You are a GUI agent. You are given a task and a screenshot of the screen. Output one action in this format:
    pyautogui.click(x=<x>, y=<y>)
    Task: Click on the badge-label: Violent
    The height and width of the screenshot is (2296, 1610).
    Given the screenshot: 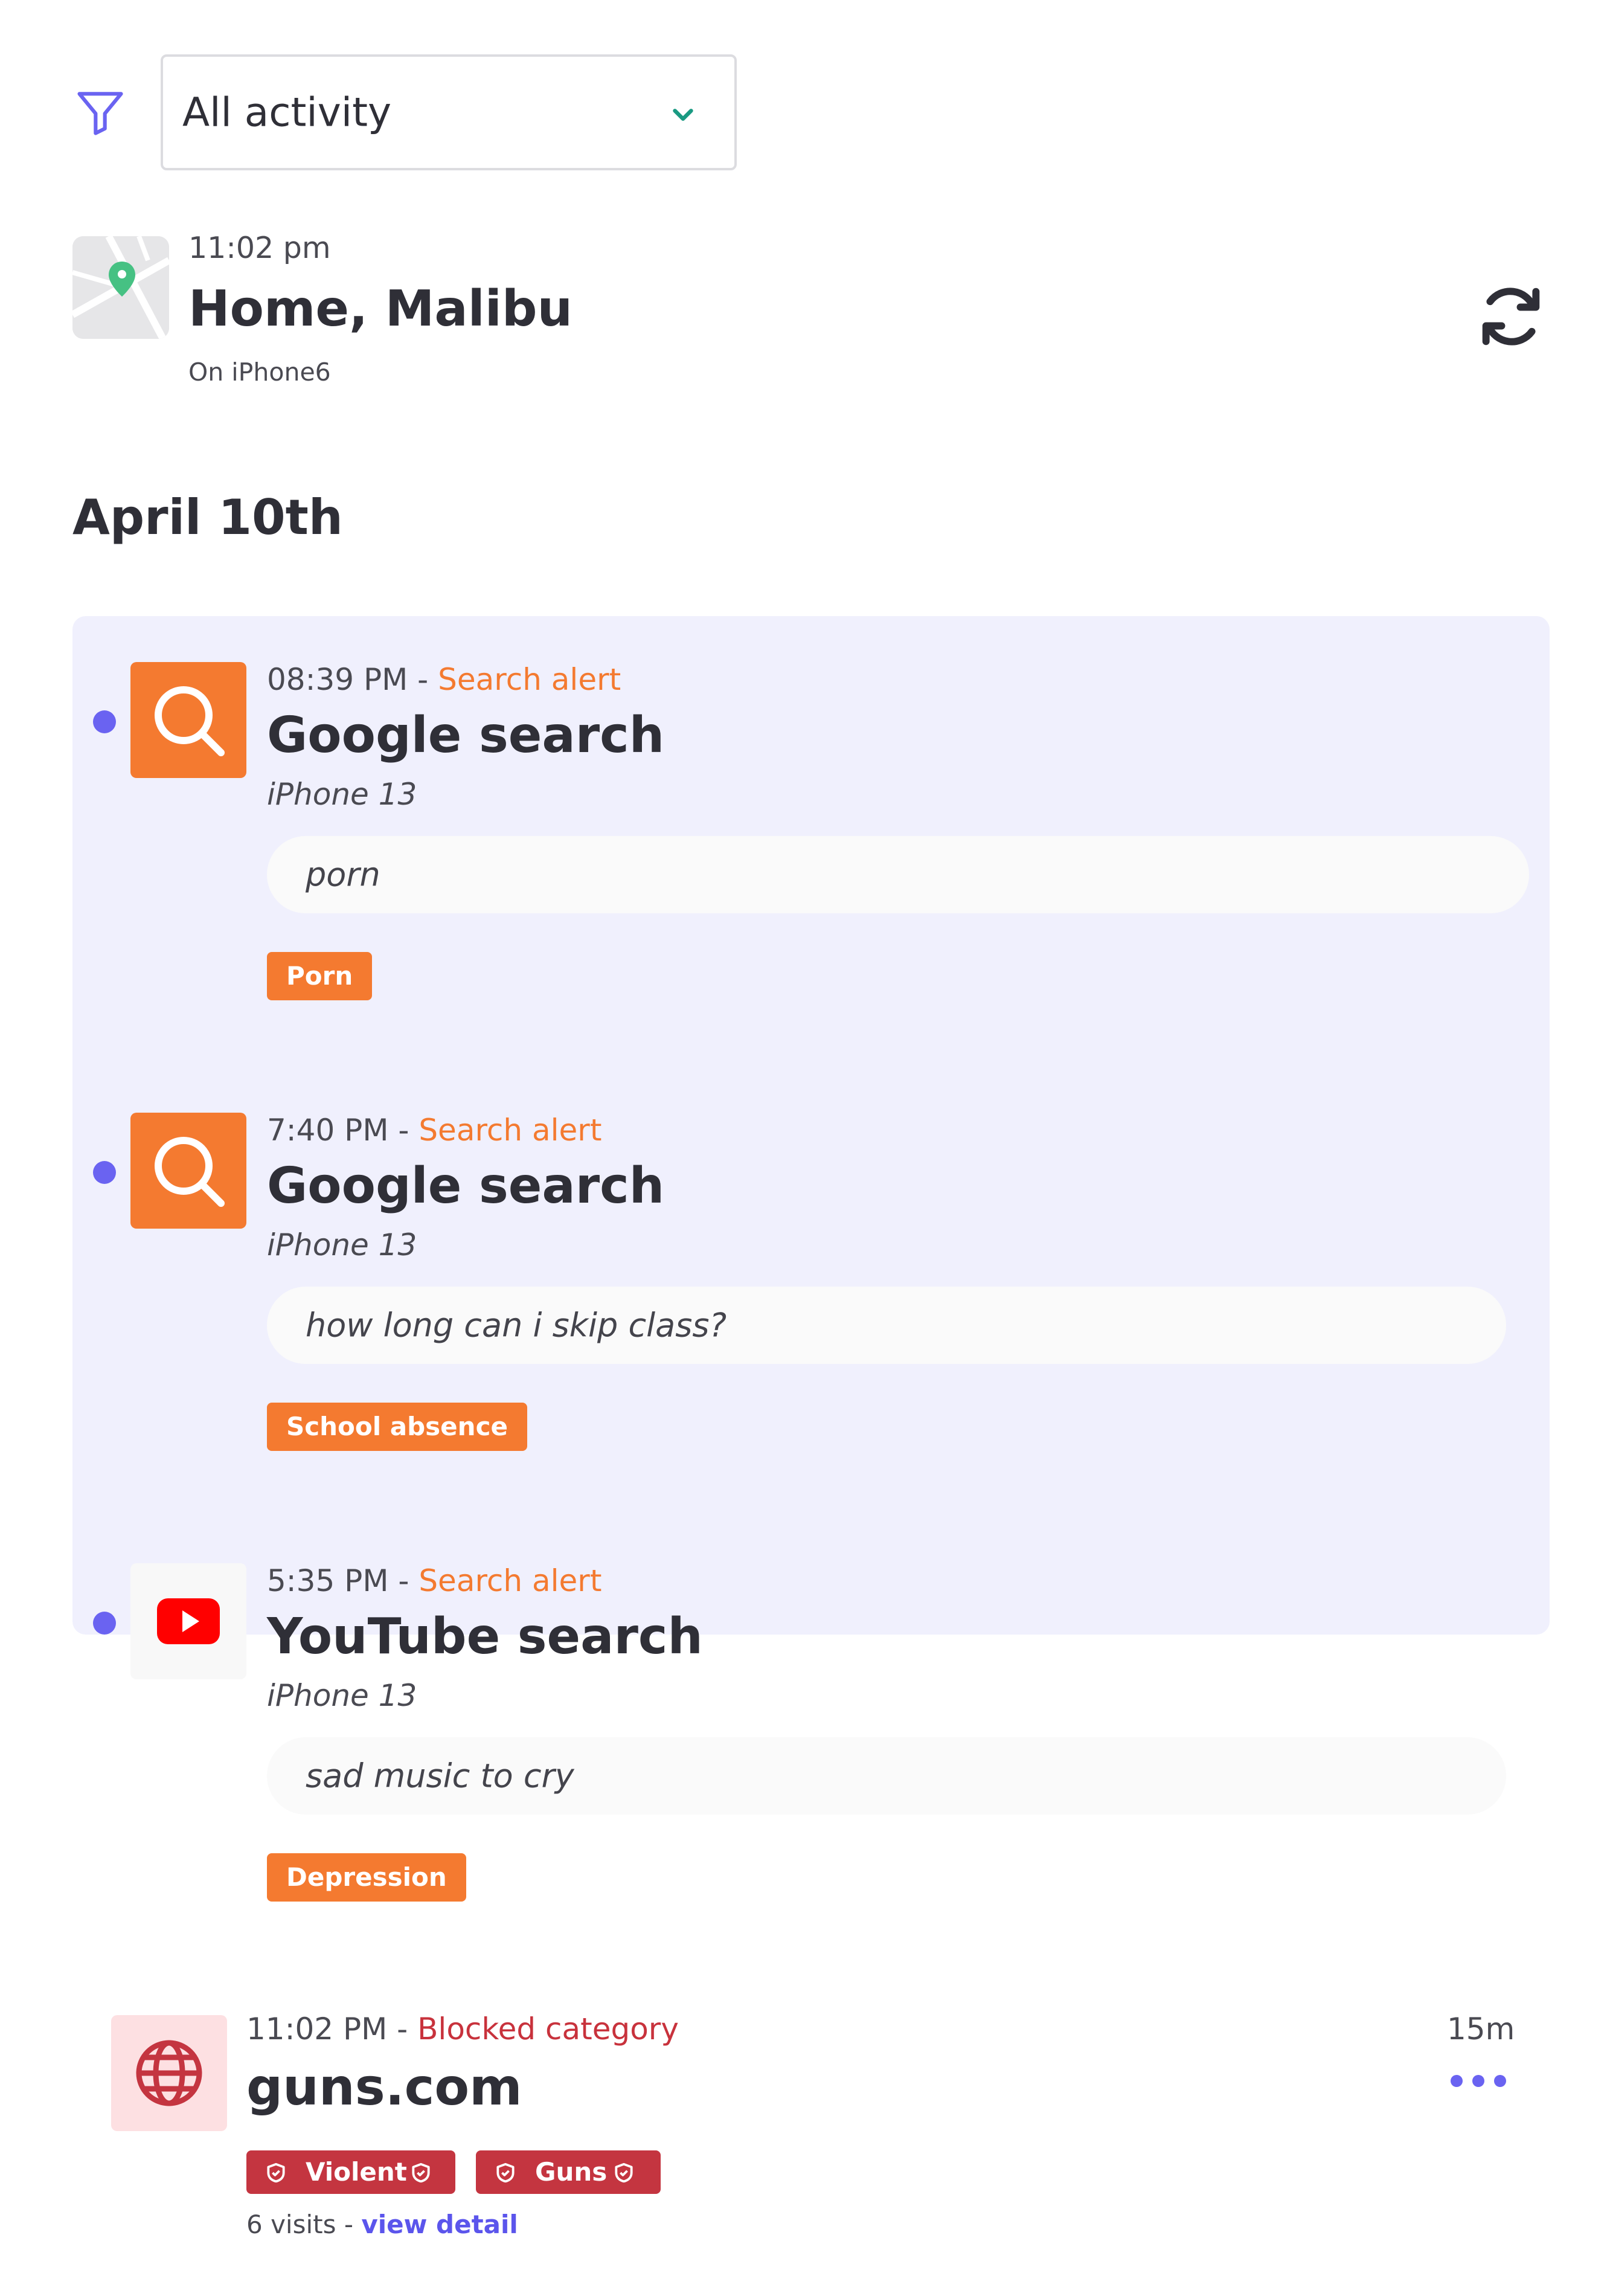 What is the action you would take?
    pyautogui.click(x=356, y=2172)
    